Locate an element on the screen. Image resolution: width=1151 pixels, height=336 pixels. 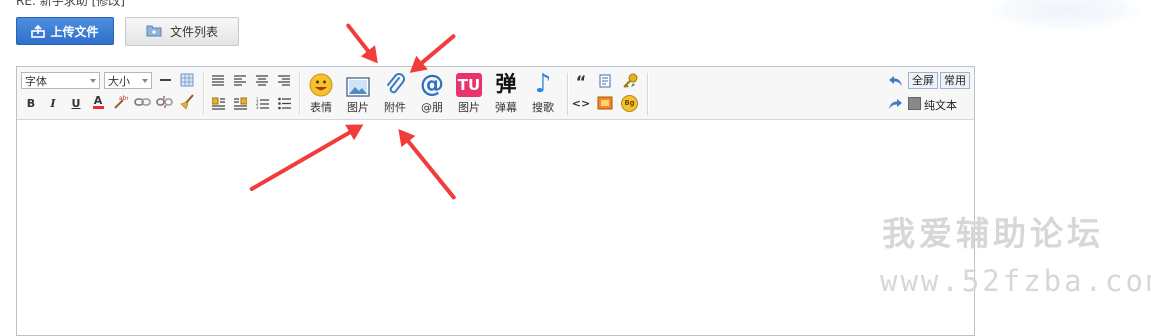
image-button: 图片 is located at coordinates (358, 93).